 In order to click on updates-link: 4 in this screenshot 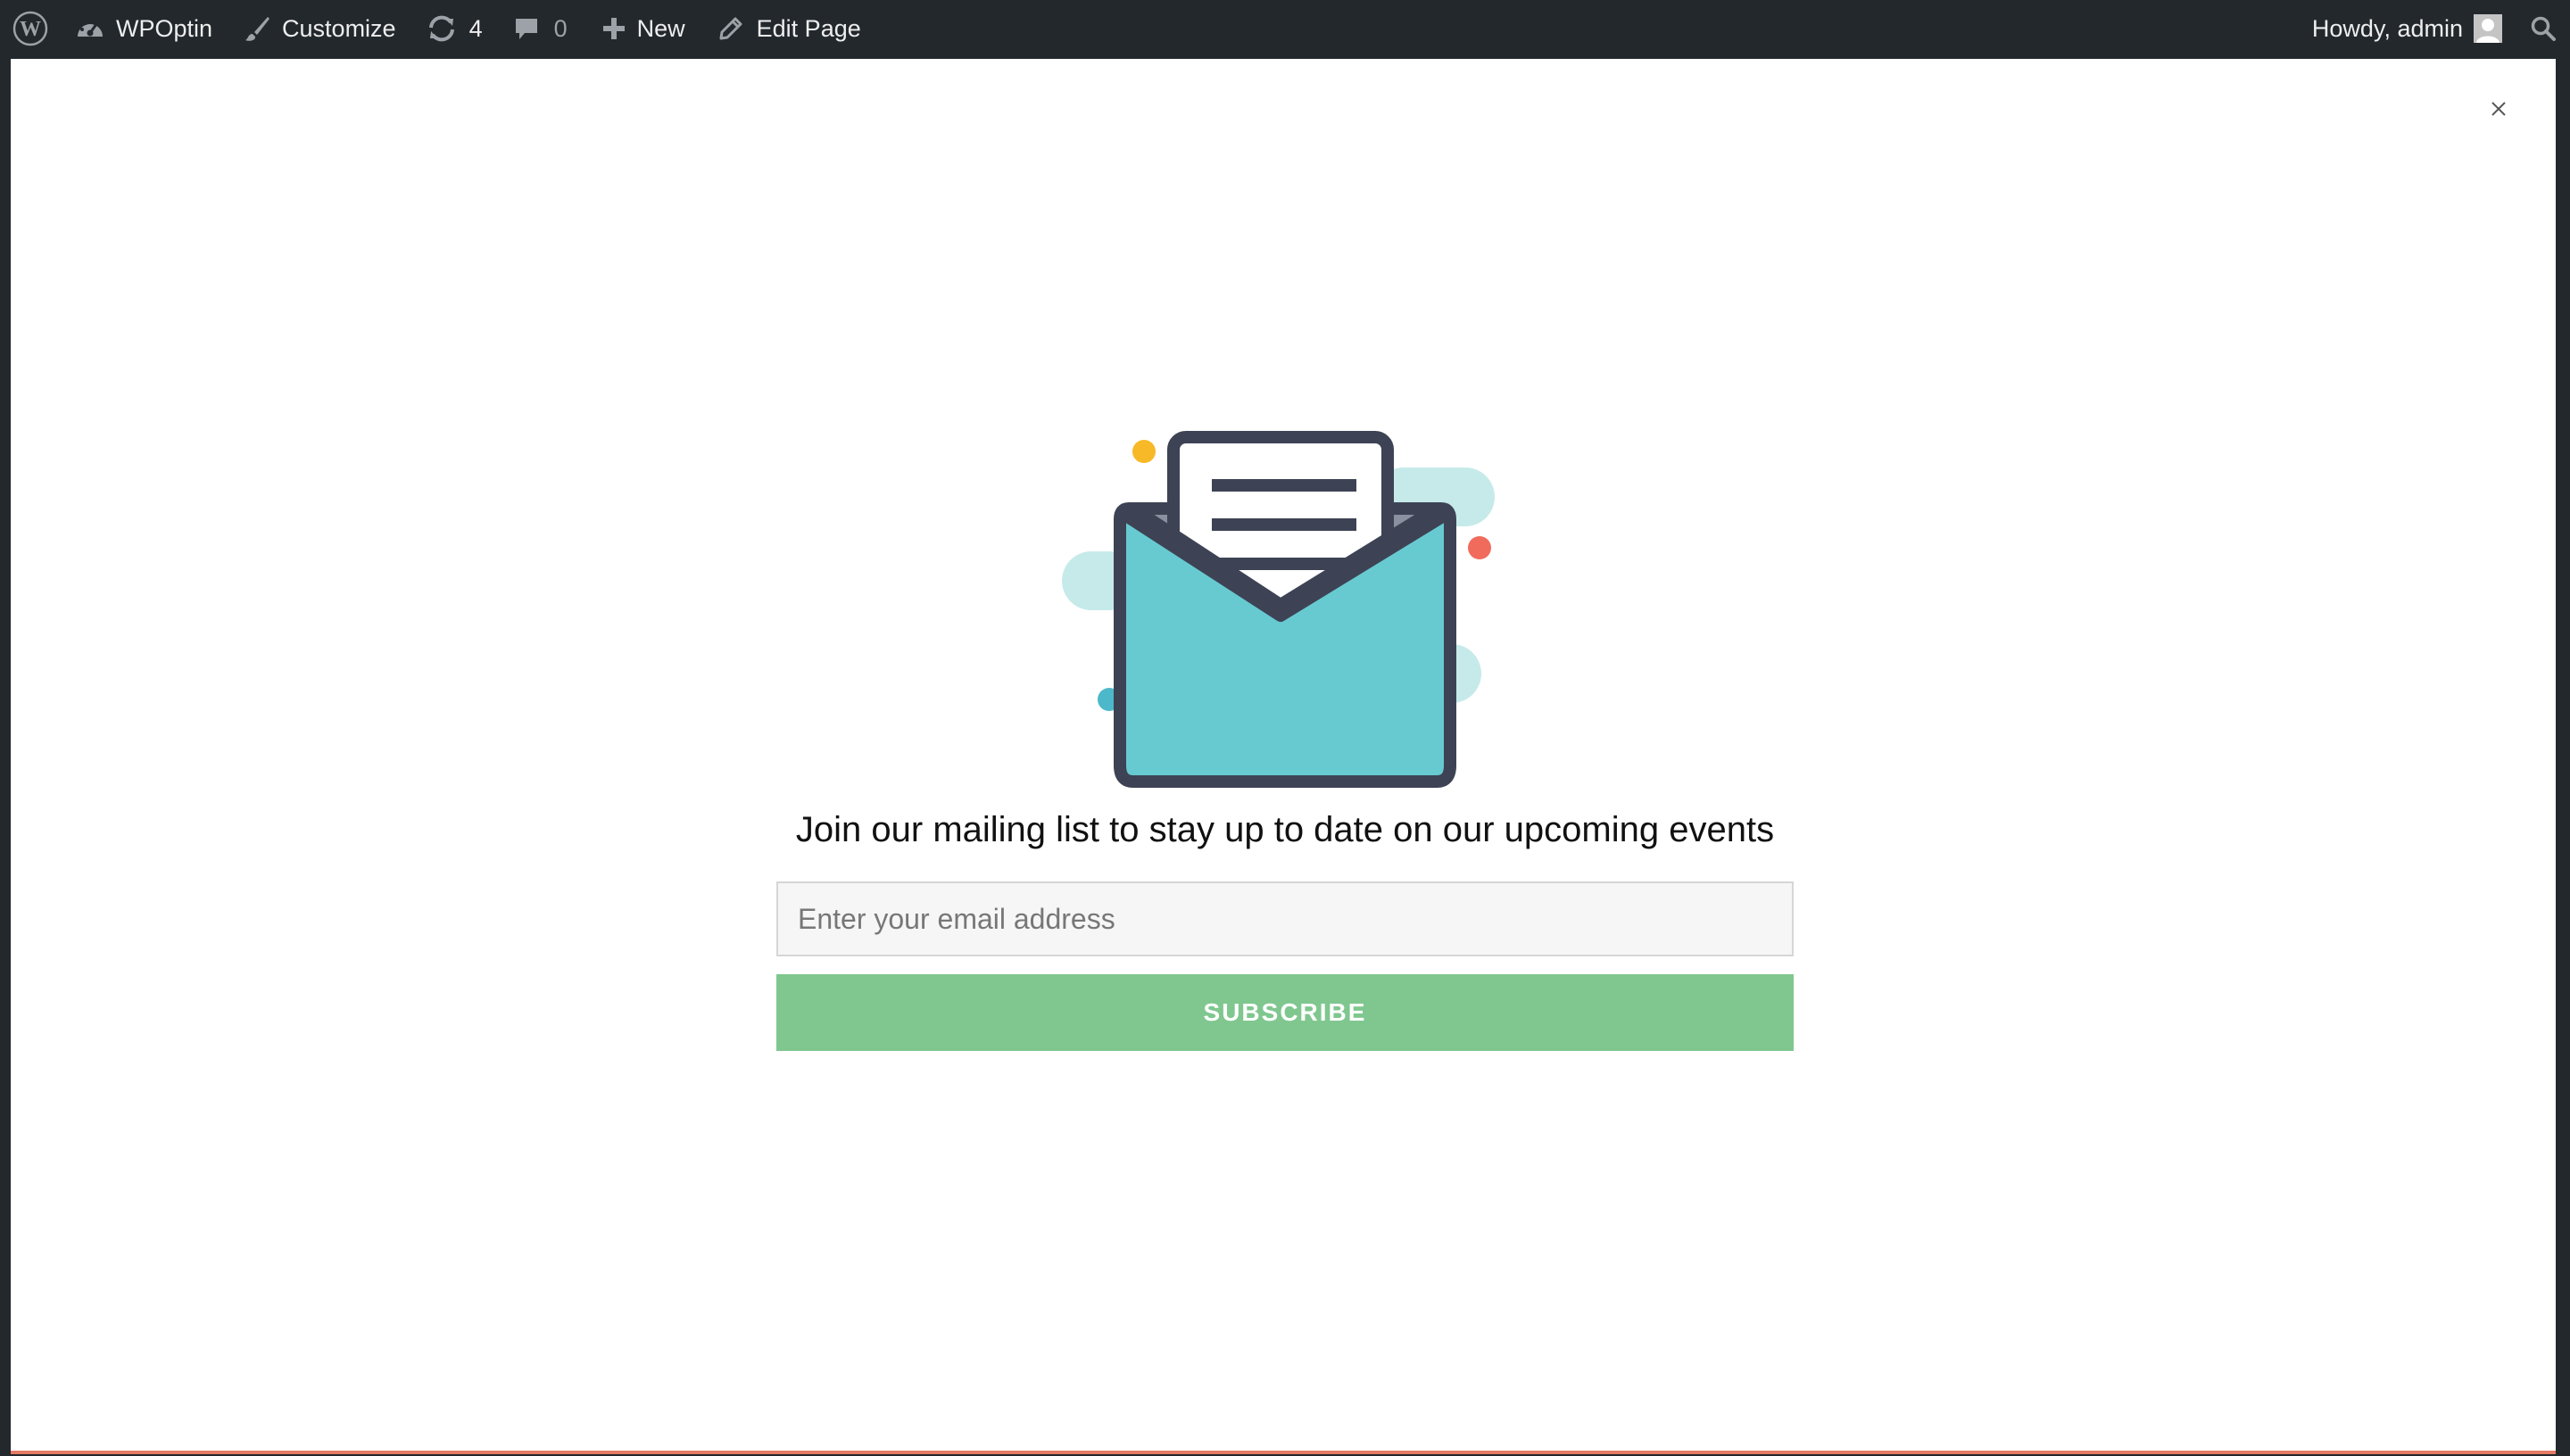, I will do `click(455, 28)`.